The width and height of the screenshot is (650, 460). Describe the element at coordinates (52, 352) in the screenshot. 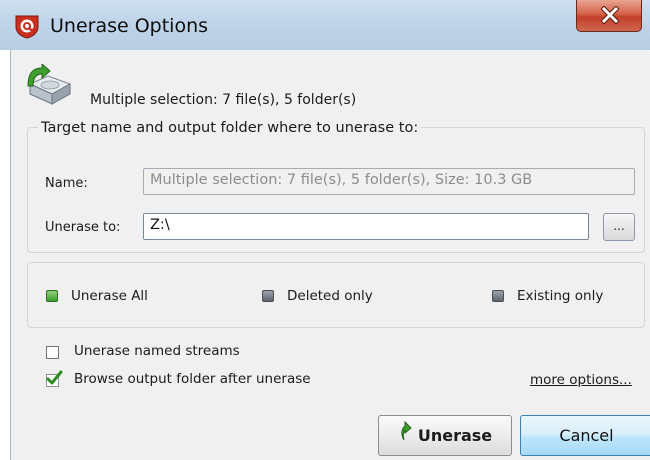

I see `named-streams-checkbox` at that location.